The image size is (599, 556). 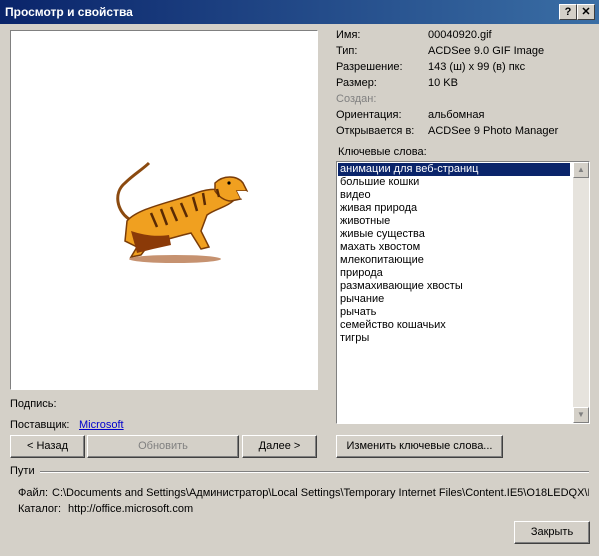 What do you see at coordinates (454, 325) in the screenshot?
I see `keyword-item: семейство кошачьих` at bounding box center [454, 325].